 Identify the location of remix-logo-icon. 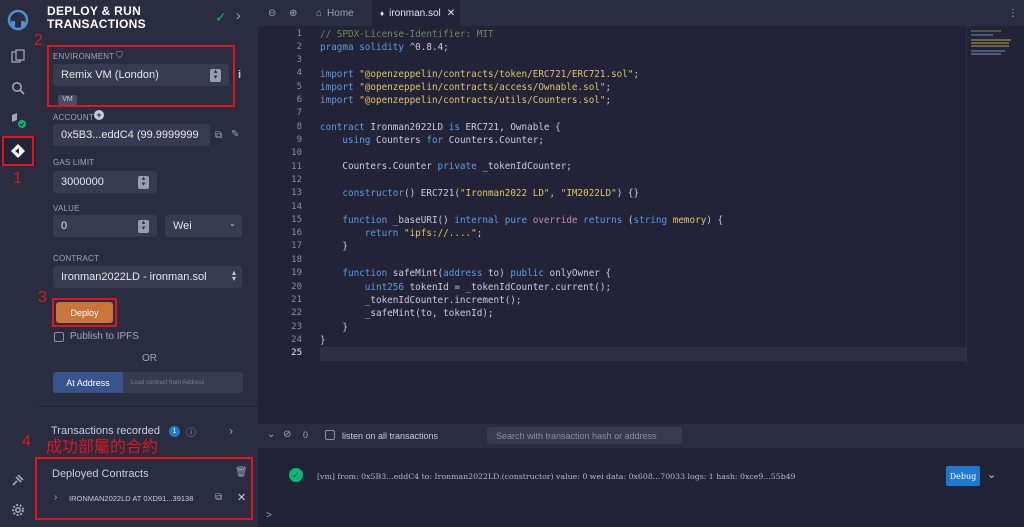
(18, 20).